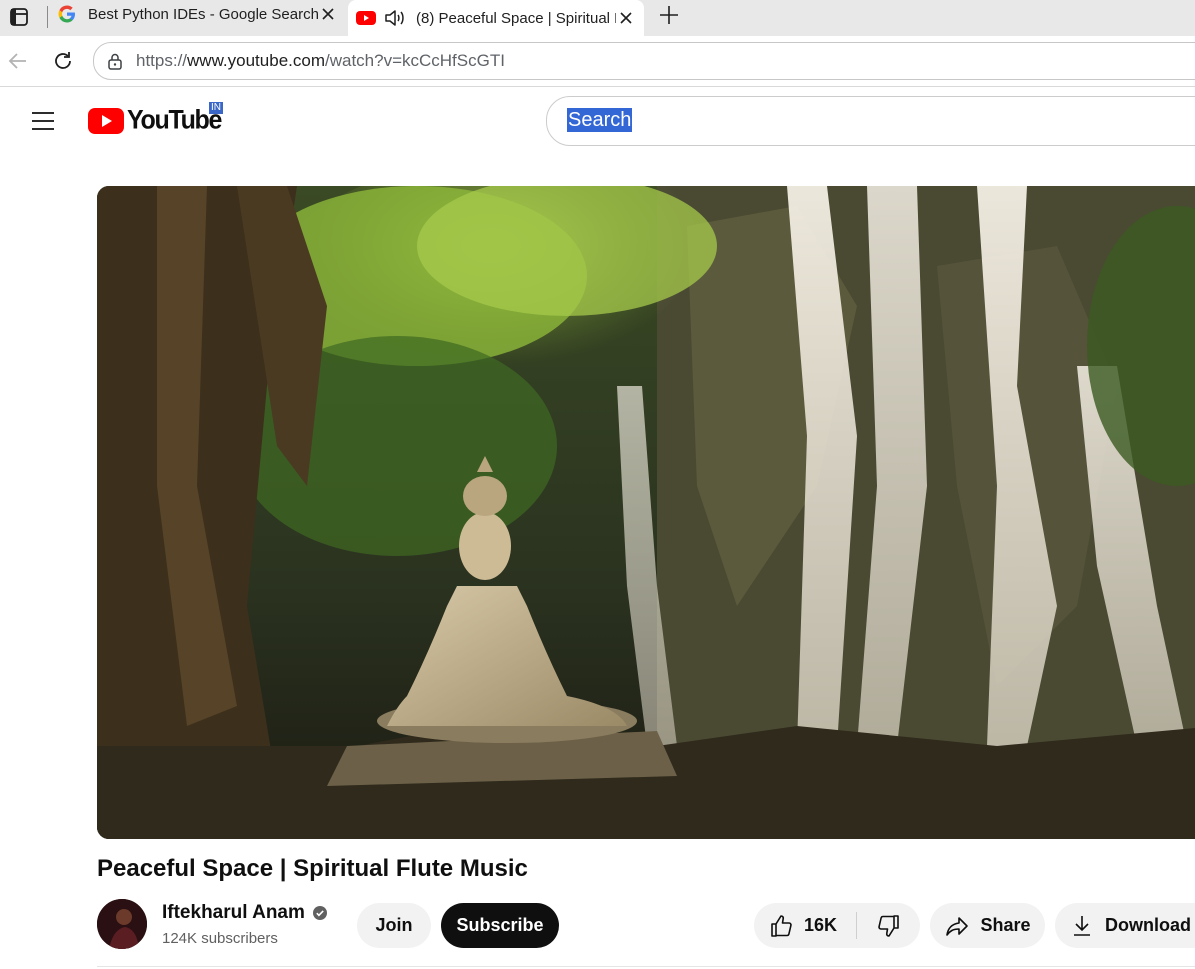  What do you see at coordinates (870, 121) in the screenshot?
I see `search-box: Search` at bounding box center [870, 121].